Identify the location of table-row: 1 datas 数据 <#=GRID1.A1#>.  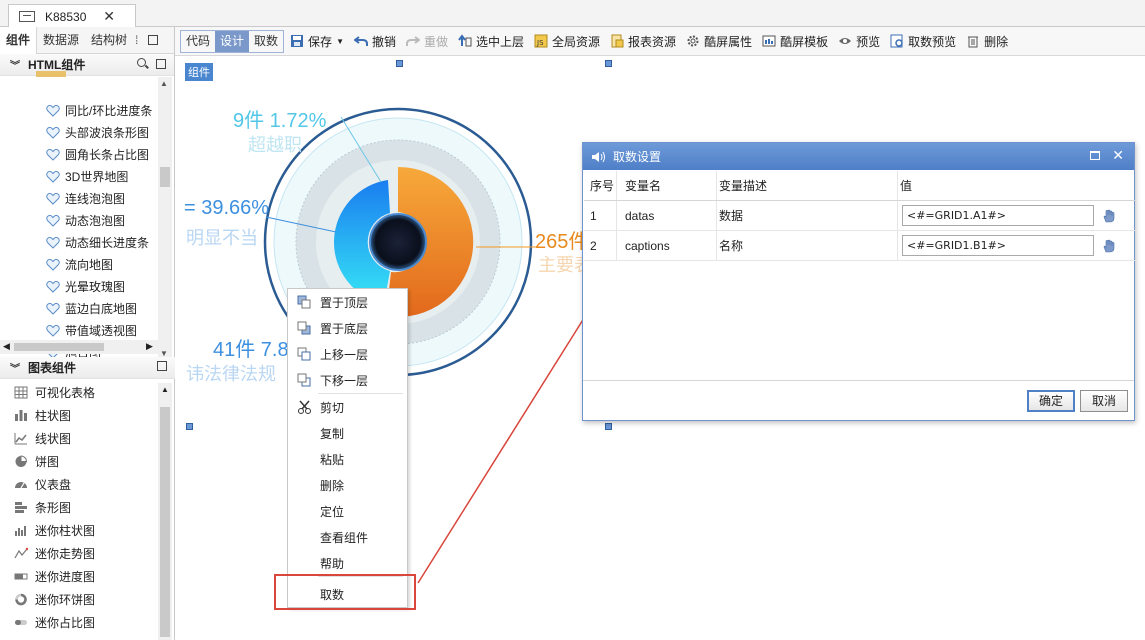
(859, 216).